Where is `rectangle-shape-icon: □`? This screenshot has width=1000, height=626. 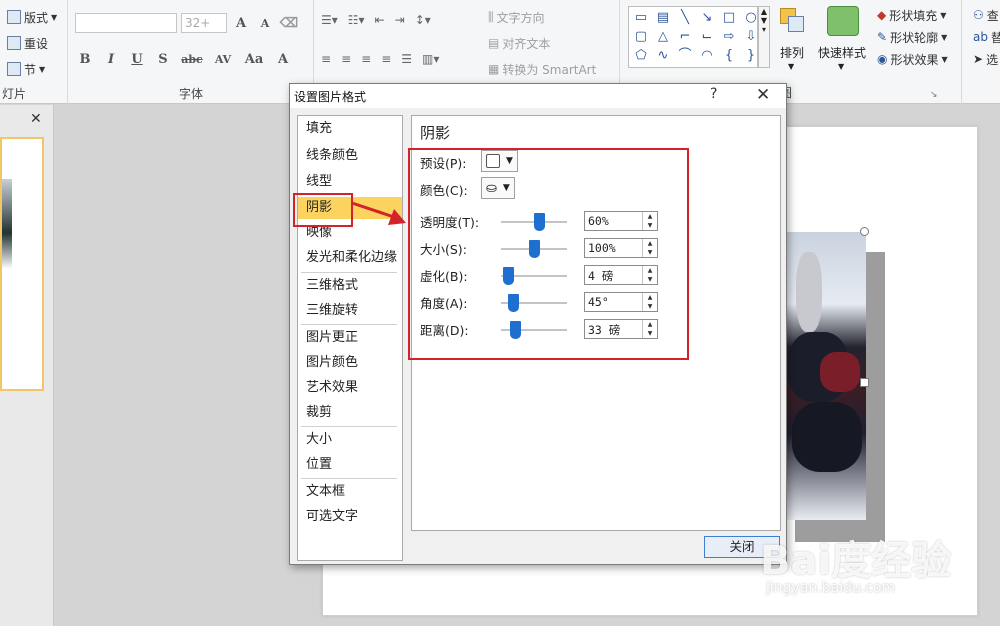
rectangle-shape-icon: □ is located at coordinates (729, 18).